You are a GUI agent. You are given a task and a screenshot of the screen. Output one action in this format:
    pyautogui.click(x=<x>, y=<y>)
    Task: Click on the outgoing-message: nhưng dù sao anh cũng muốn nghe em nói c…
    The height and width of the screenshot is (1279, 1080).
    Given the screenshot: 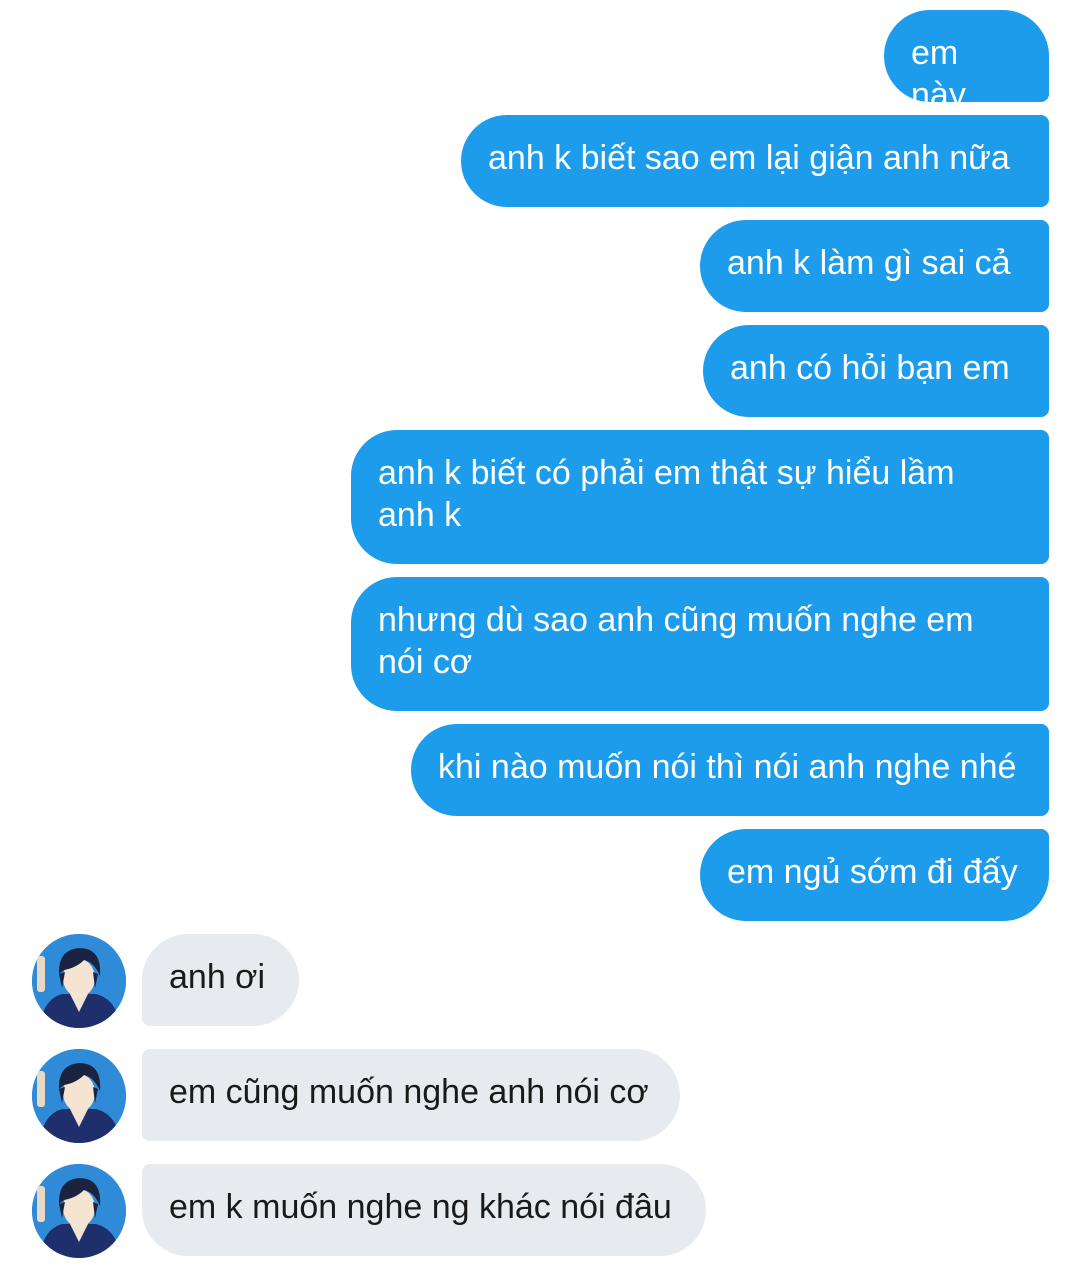 What is the action you would take?
    pyautogui.click(x=700, y=644)
    